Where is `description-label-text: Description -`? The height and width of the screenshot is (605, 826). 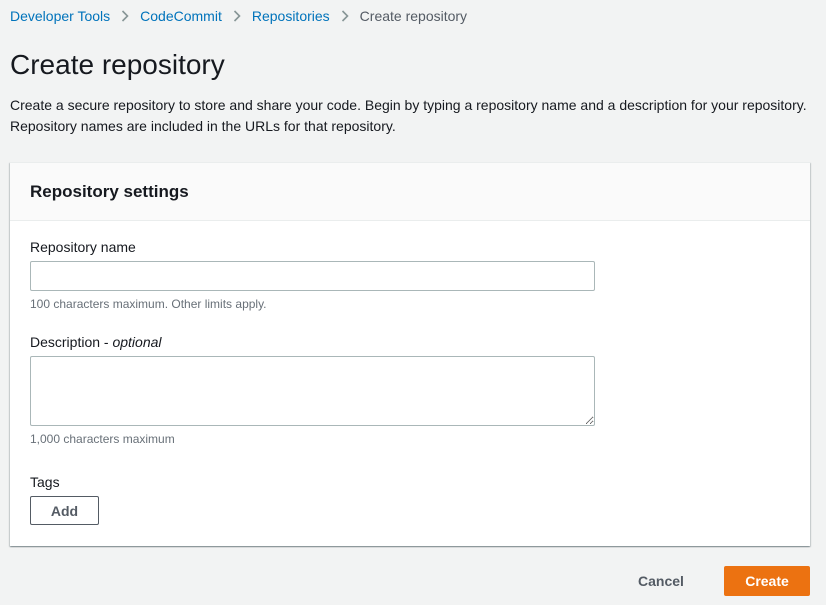
description-label-text: Description - is located at coordinates (71, 342).